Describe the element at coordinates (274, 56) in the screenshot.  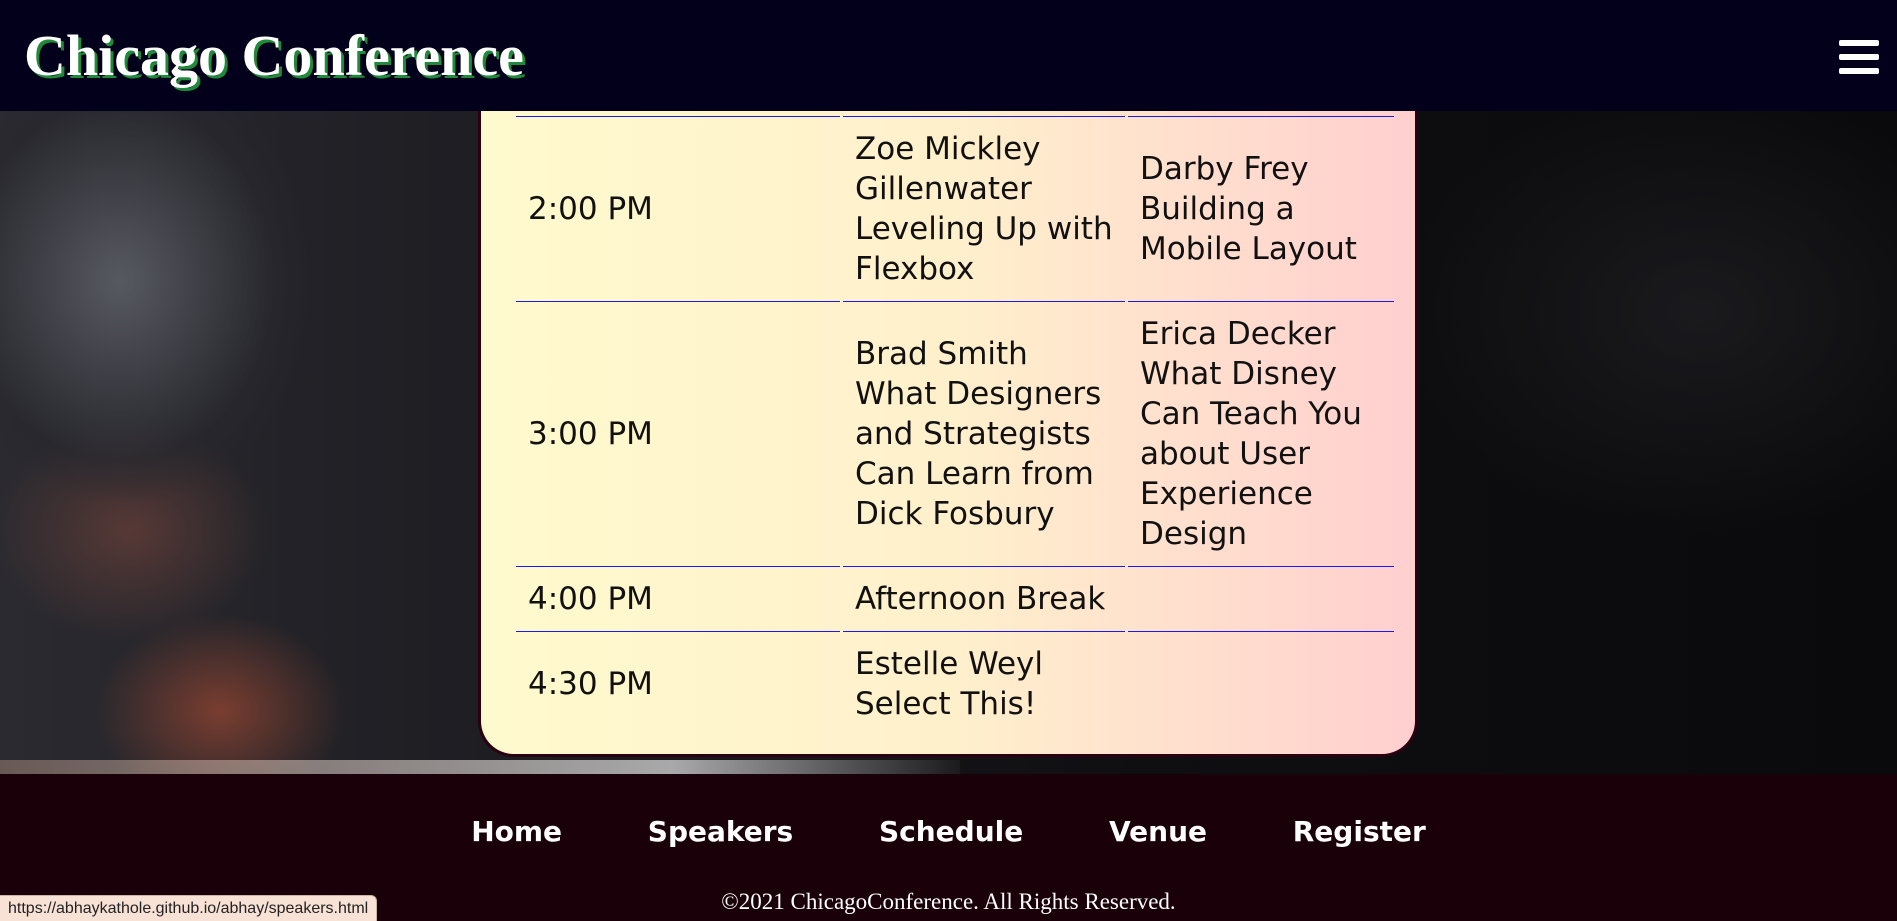
I see `site-title: Chicago Conference` at that location.